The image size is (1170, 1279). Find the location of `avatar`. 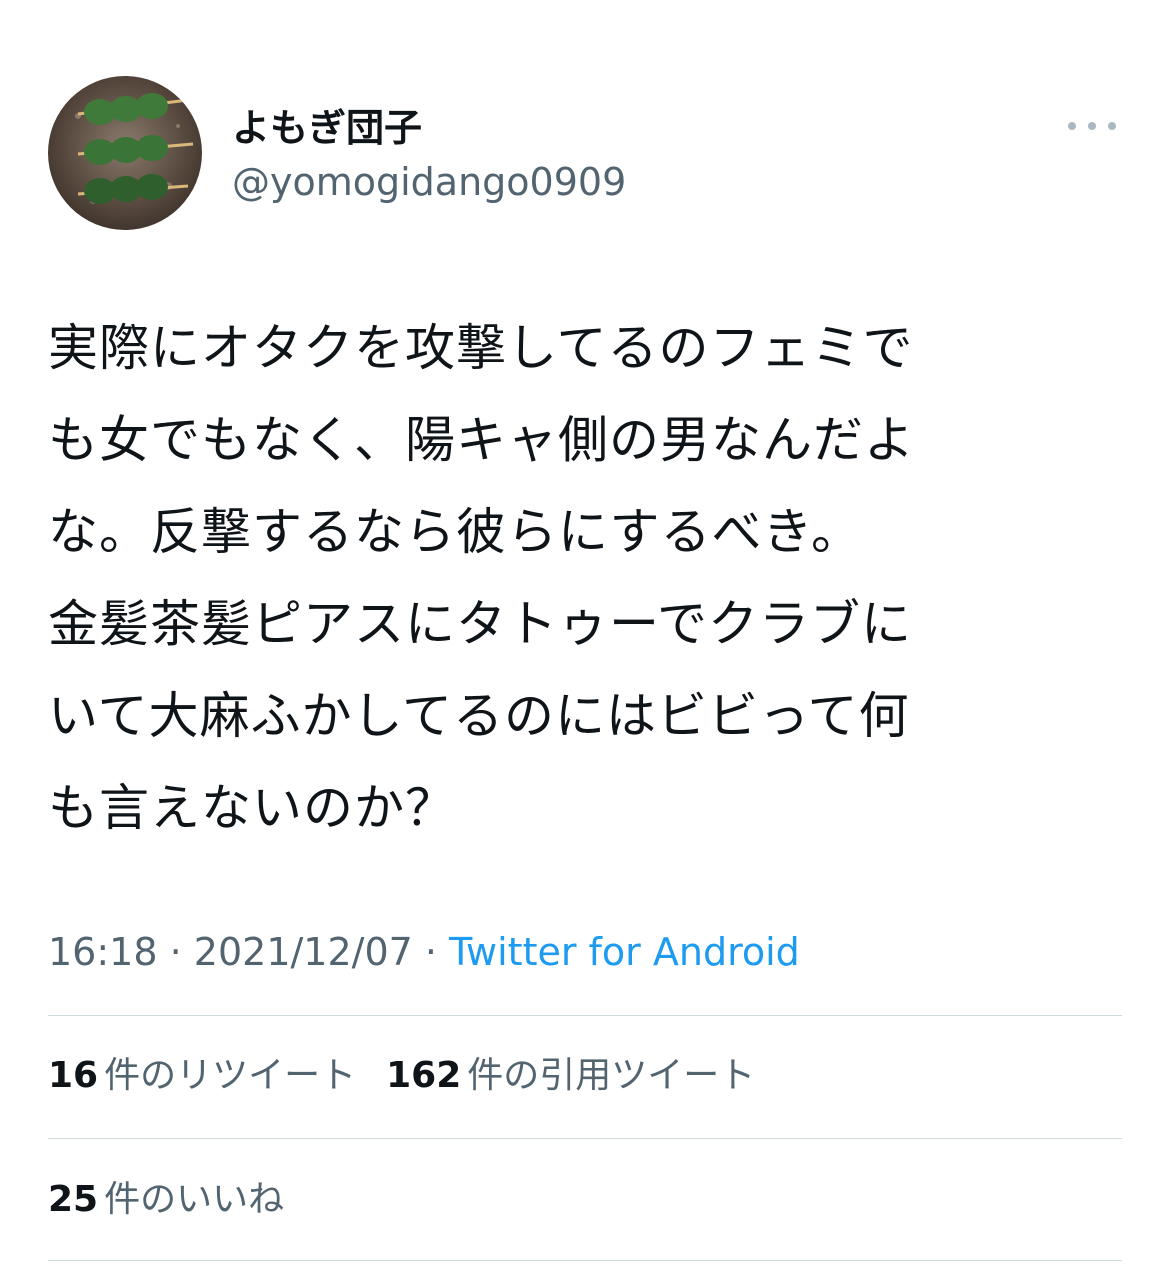

avatar is located at coordinates (125, 153).